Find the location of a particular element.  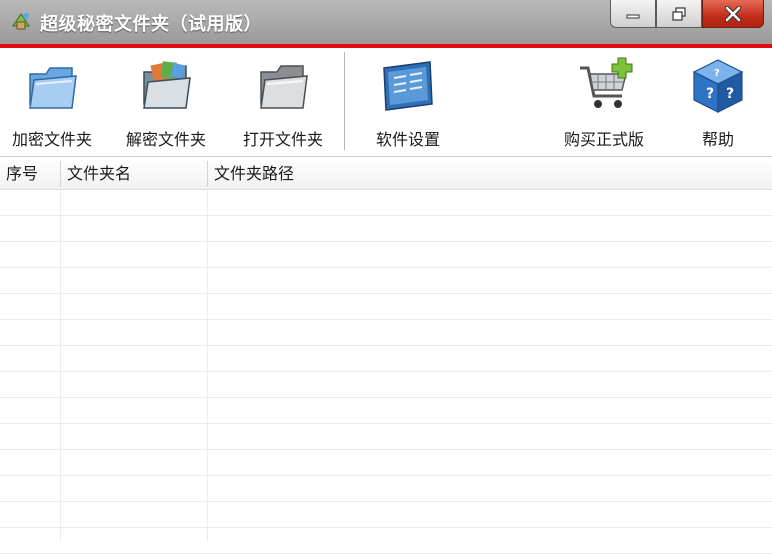

open-folder-button: 打开文件夹 is located at coordinates (283, 102).